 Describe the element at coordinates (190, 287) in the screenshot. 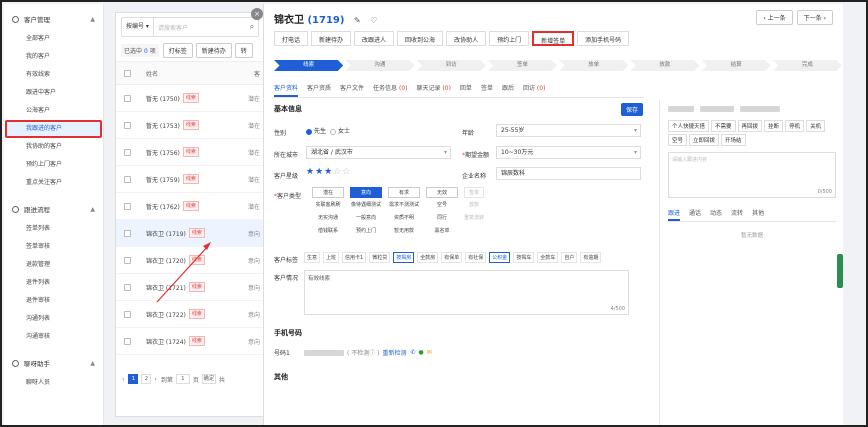

I see `table-row: 锦衣卫 (1721) 线索 意向` at that location.